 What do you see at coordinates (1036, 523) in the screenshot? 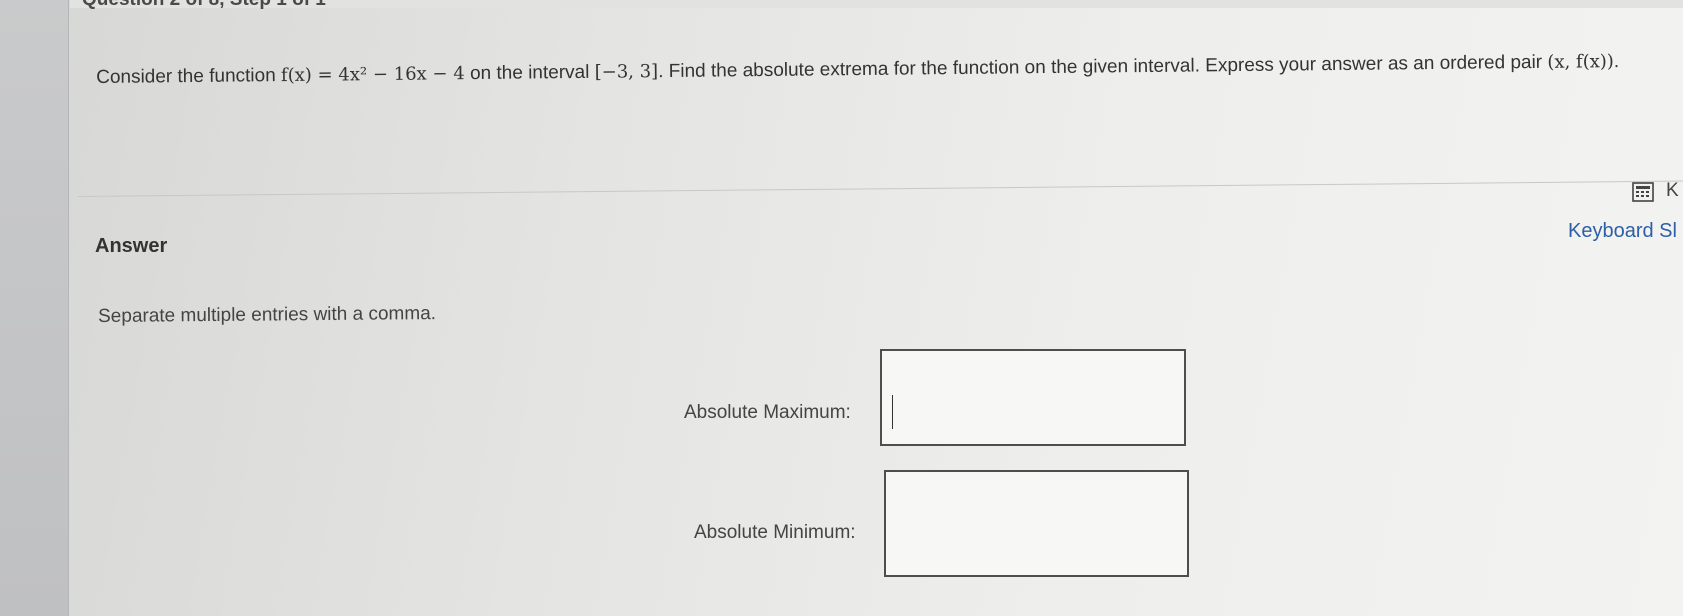
I see `absolute-minimum-input` at bounding box center [1036, 523].